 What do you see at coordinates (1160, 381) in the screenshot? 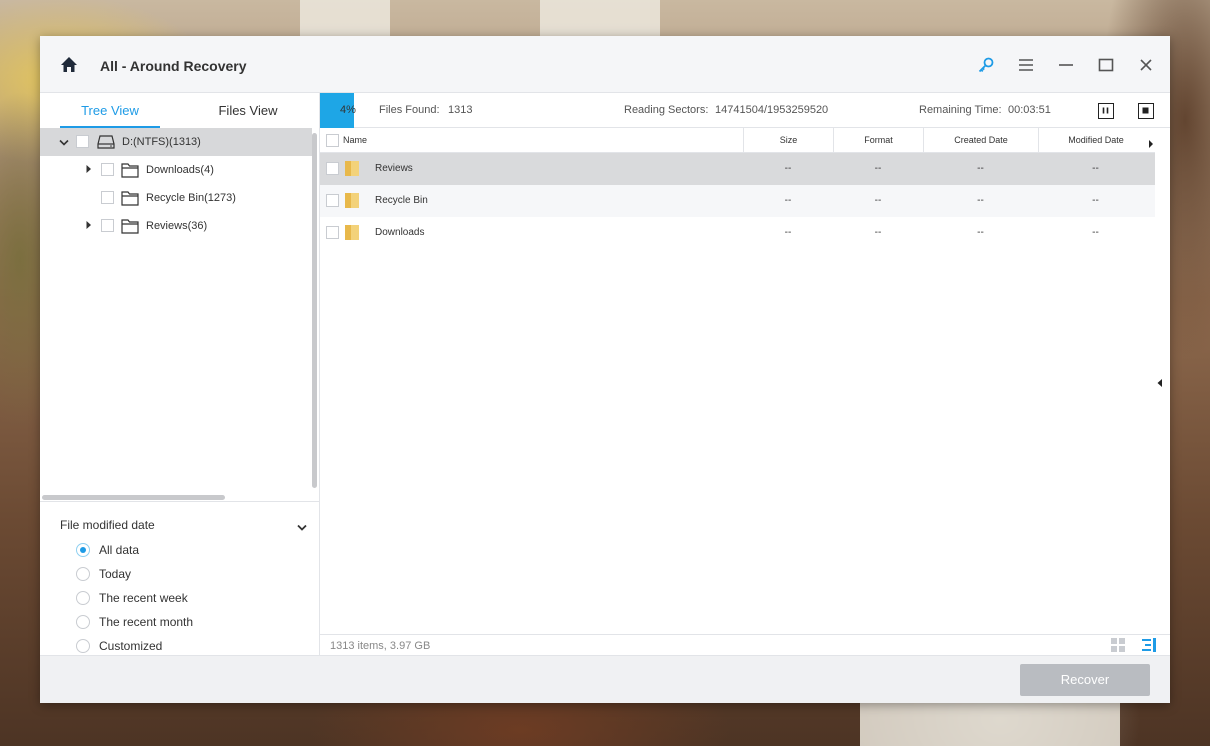
I see `collapse-panel-icon` at bounding box center [1160, 381].